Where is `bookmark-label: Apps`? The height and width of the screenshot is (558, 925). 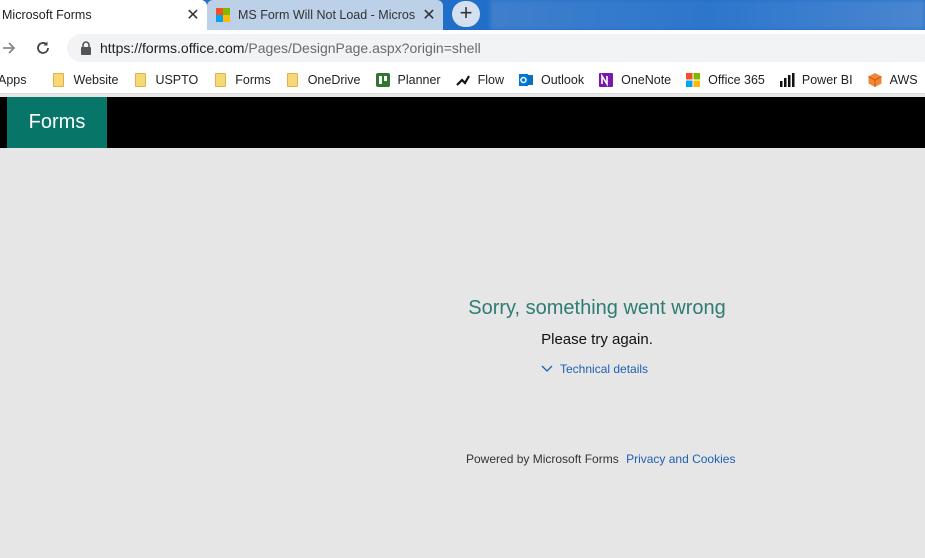
bookmark-label: Apps is located at coordinates (13, 79).